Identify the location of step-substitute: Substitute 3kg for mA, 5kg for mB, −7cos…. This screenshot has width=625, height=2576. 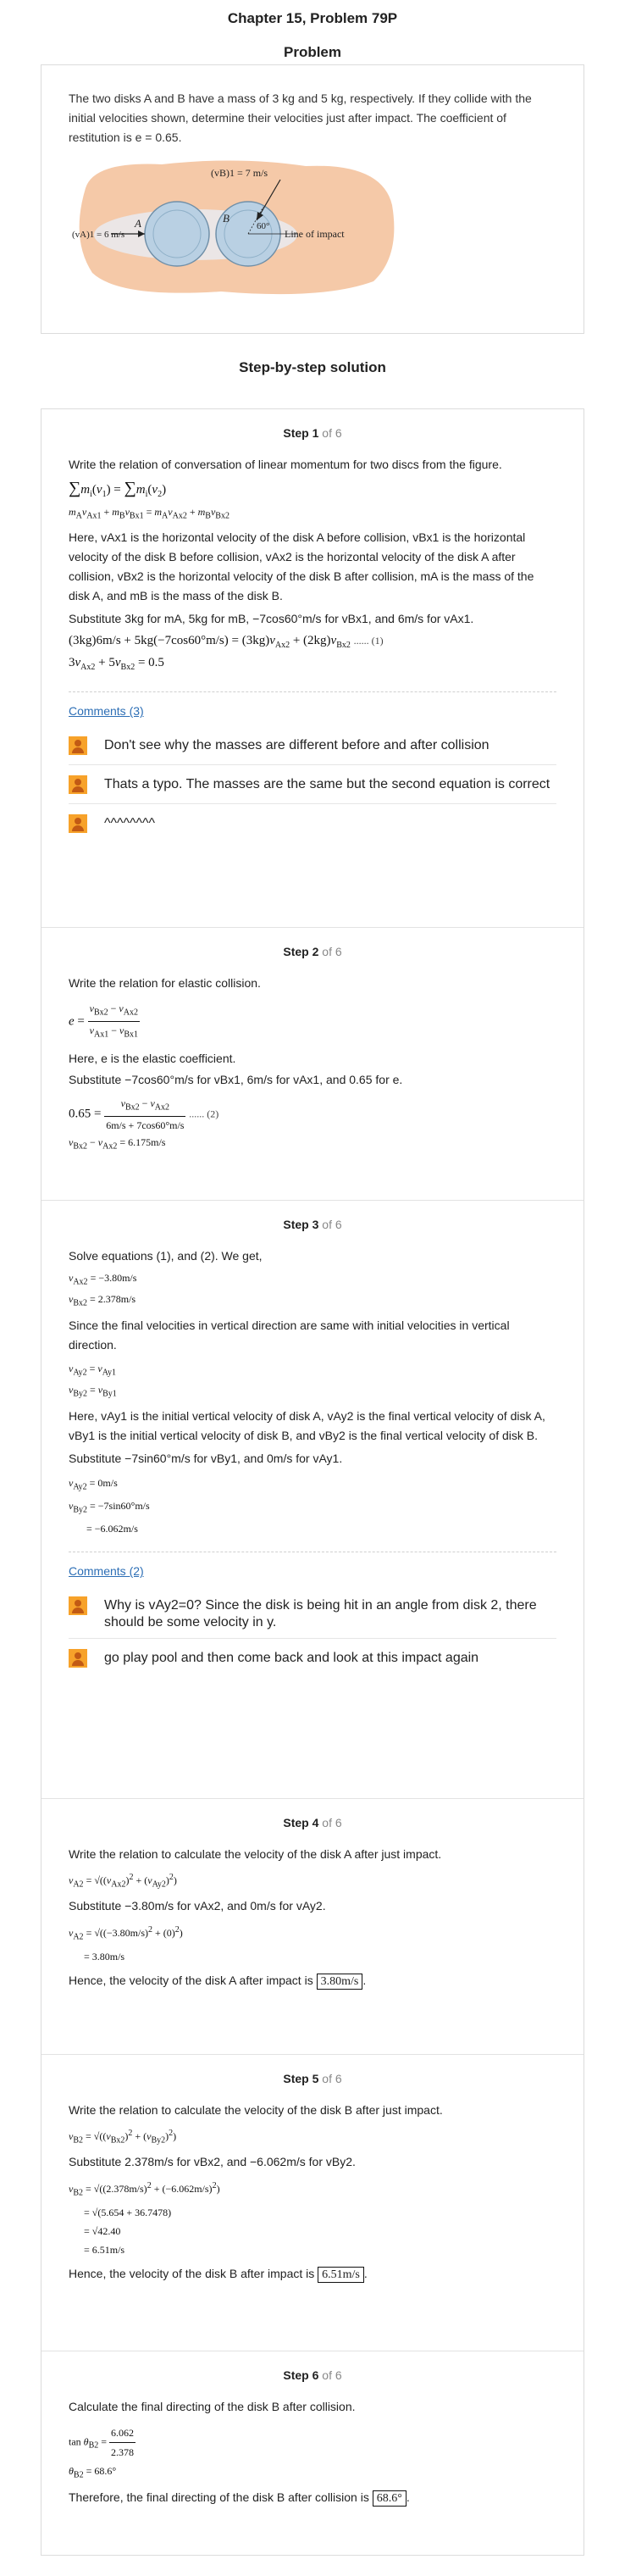
(271, 619).